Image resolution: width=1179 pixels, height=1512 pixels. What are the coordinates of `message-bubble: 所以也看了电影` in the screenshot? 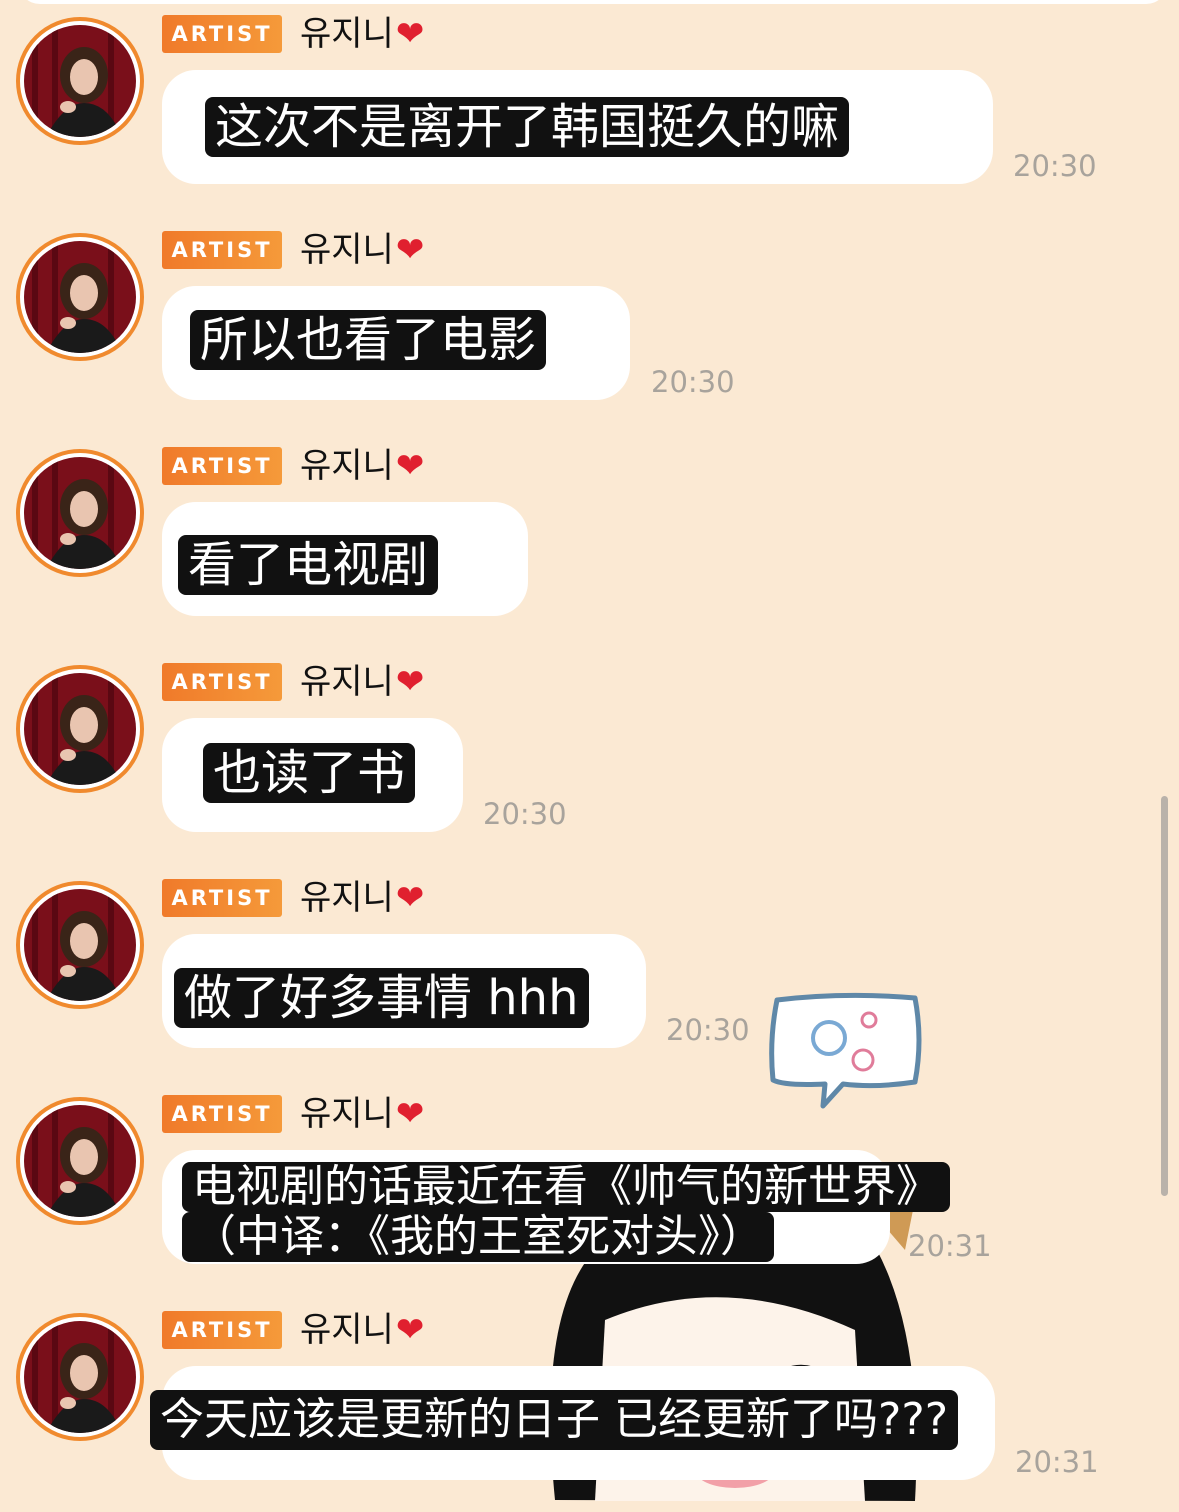 It's located at (396, 343).